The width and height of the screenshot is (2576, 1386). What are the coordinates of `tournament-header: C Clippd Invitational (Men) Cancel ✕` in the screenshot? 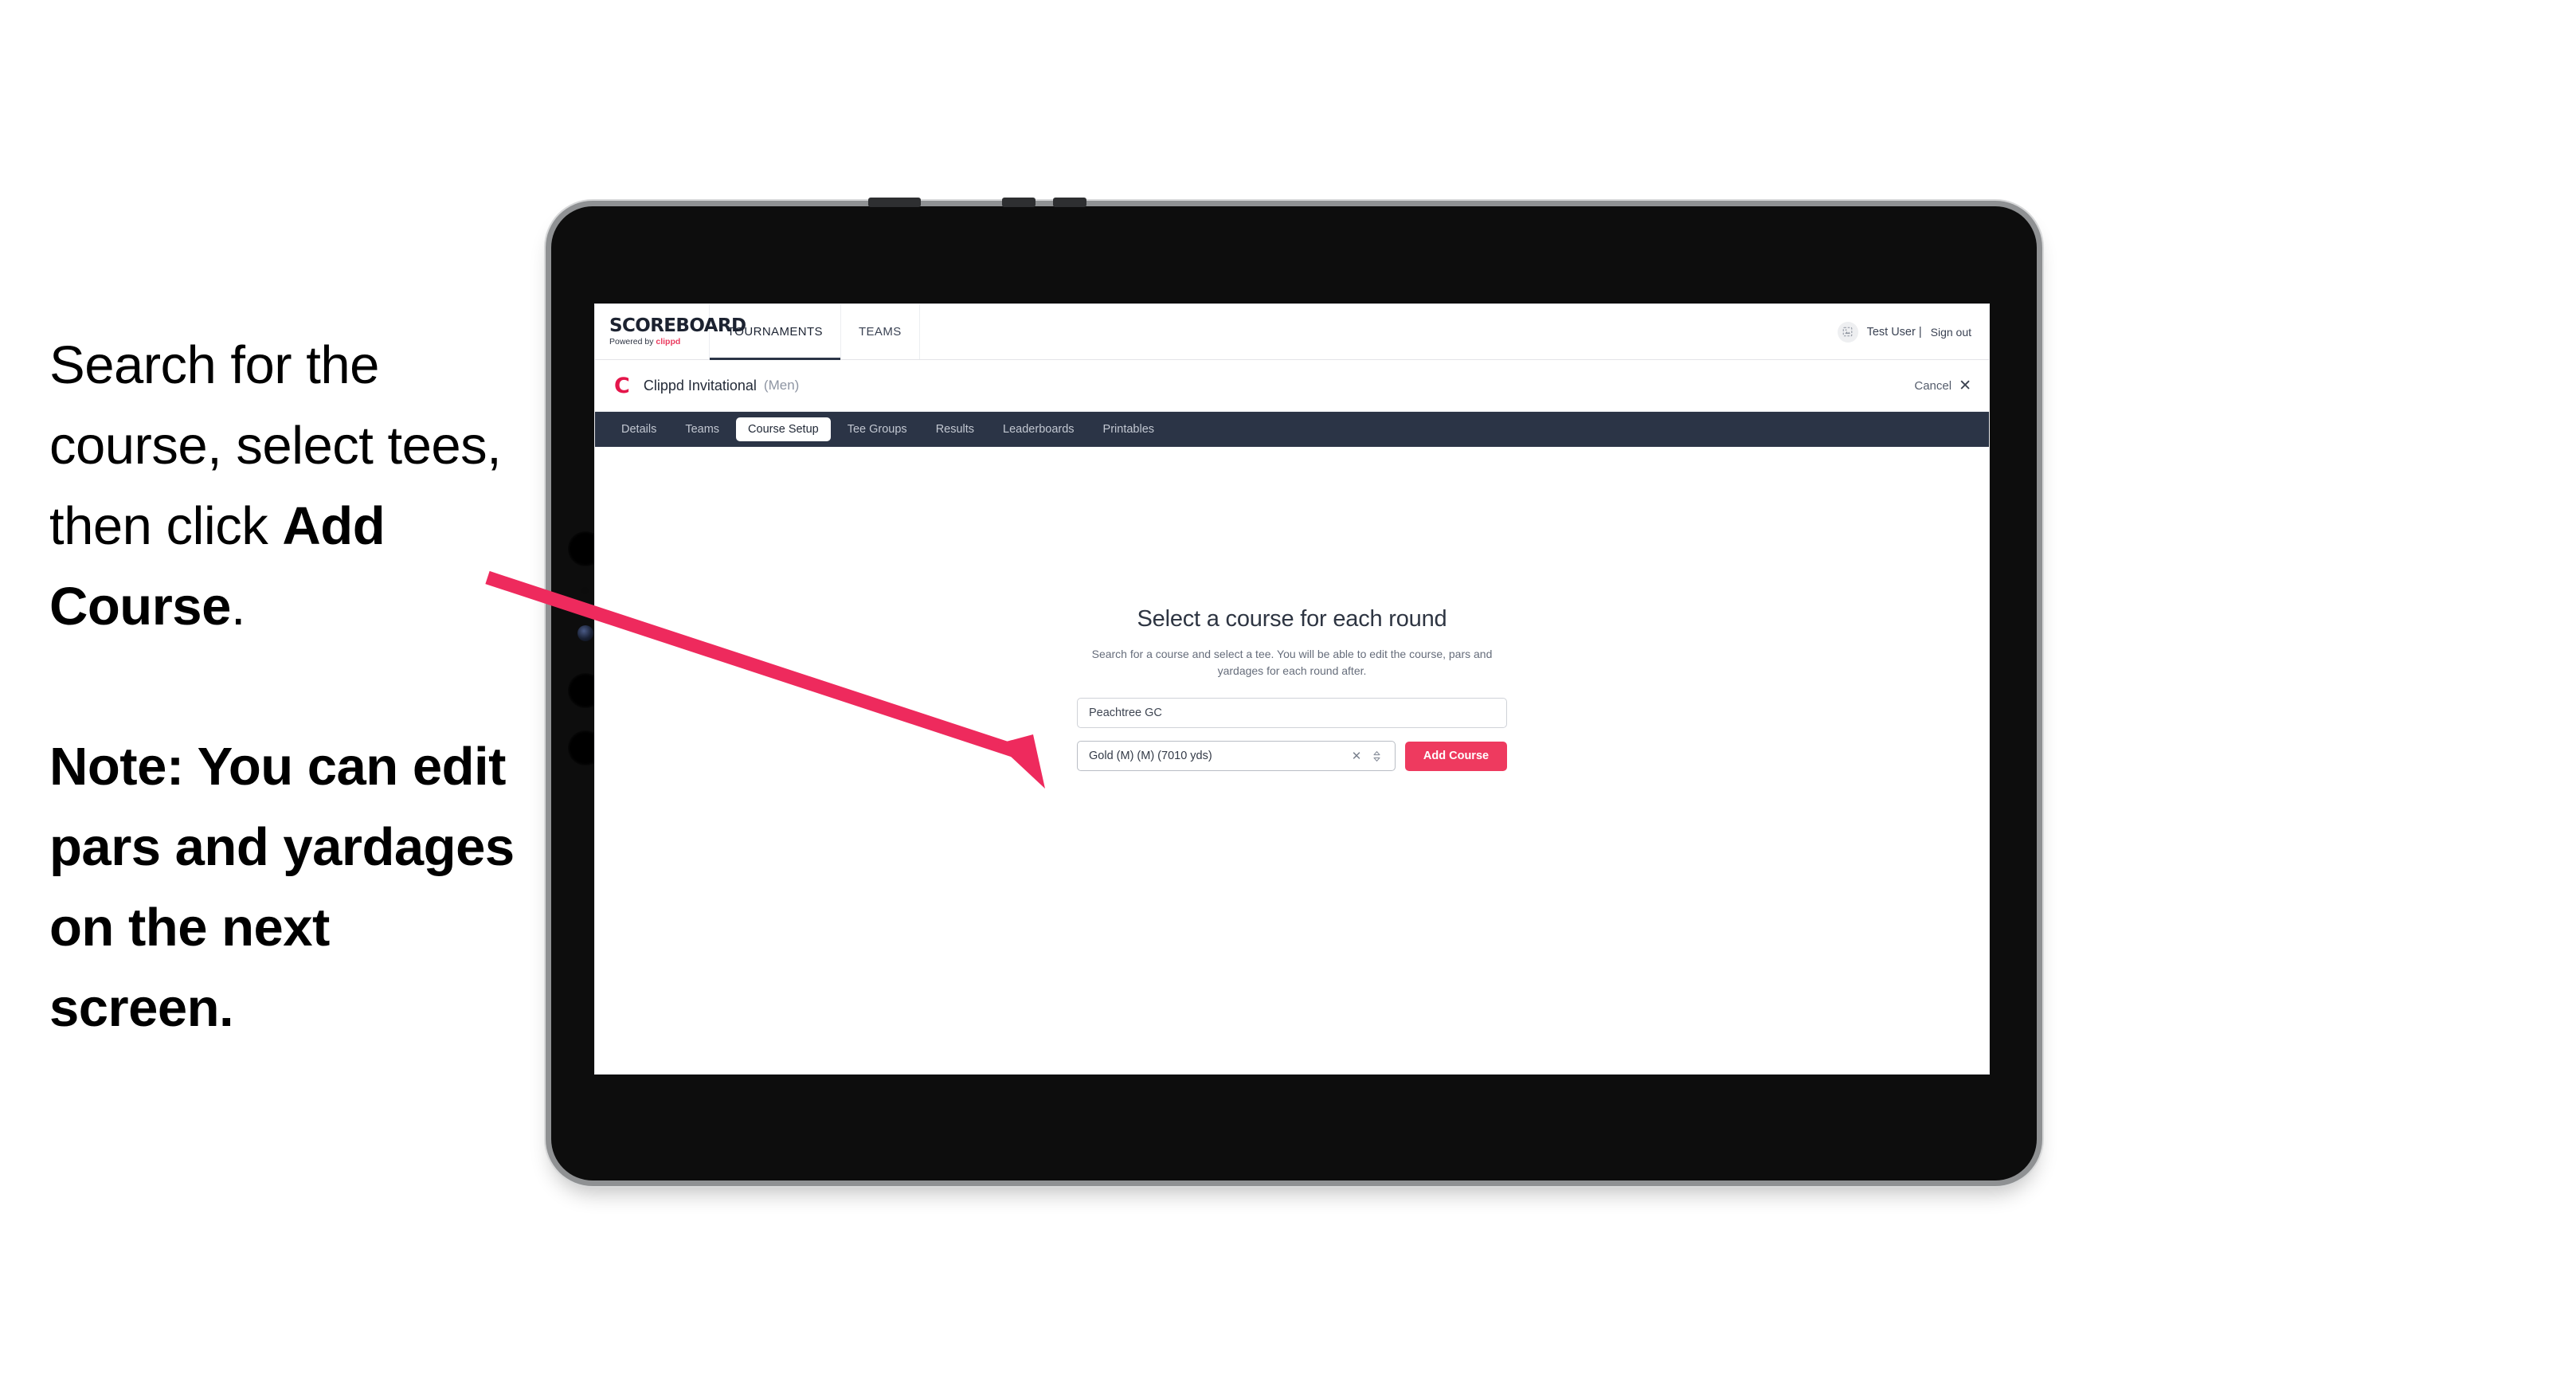 It's located at (1292, 386).